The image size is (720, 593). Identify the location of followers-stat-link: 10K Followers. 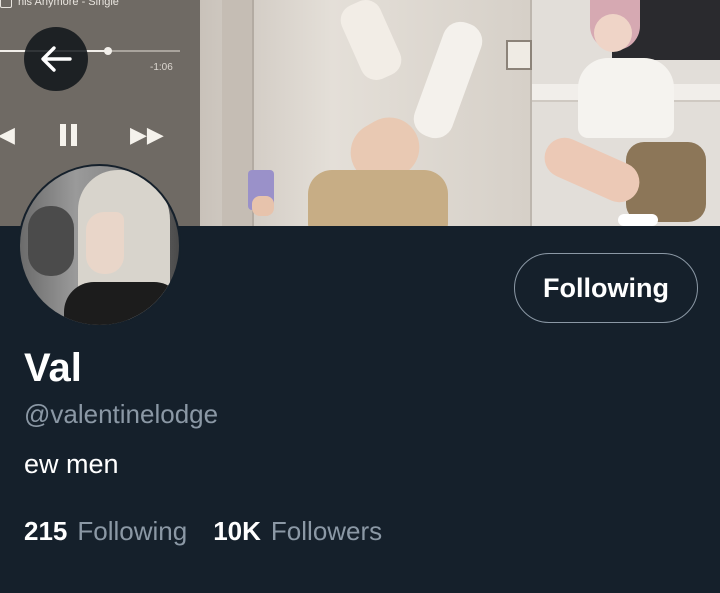
(297, 531).